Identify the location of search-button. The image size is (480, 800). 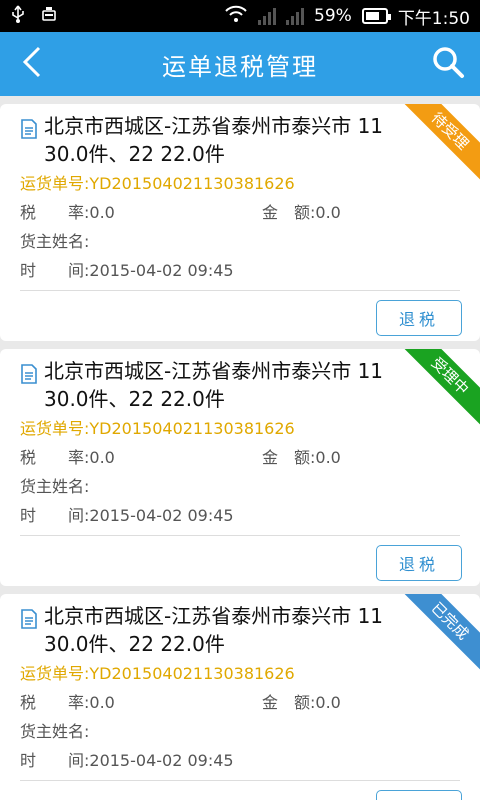
(448, 64).